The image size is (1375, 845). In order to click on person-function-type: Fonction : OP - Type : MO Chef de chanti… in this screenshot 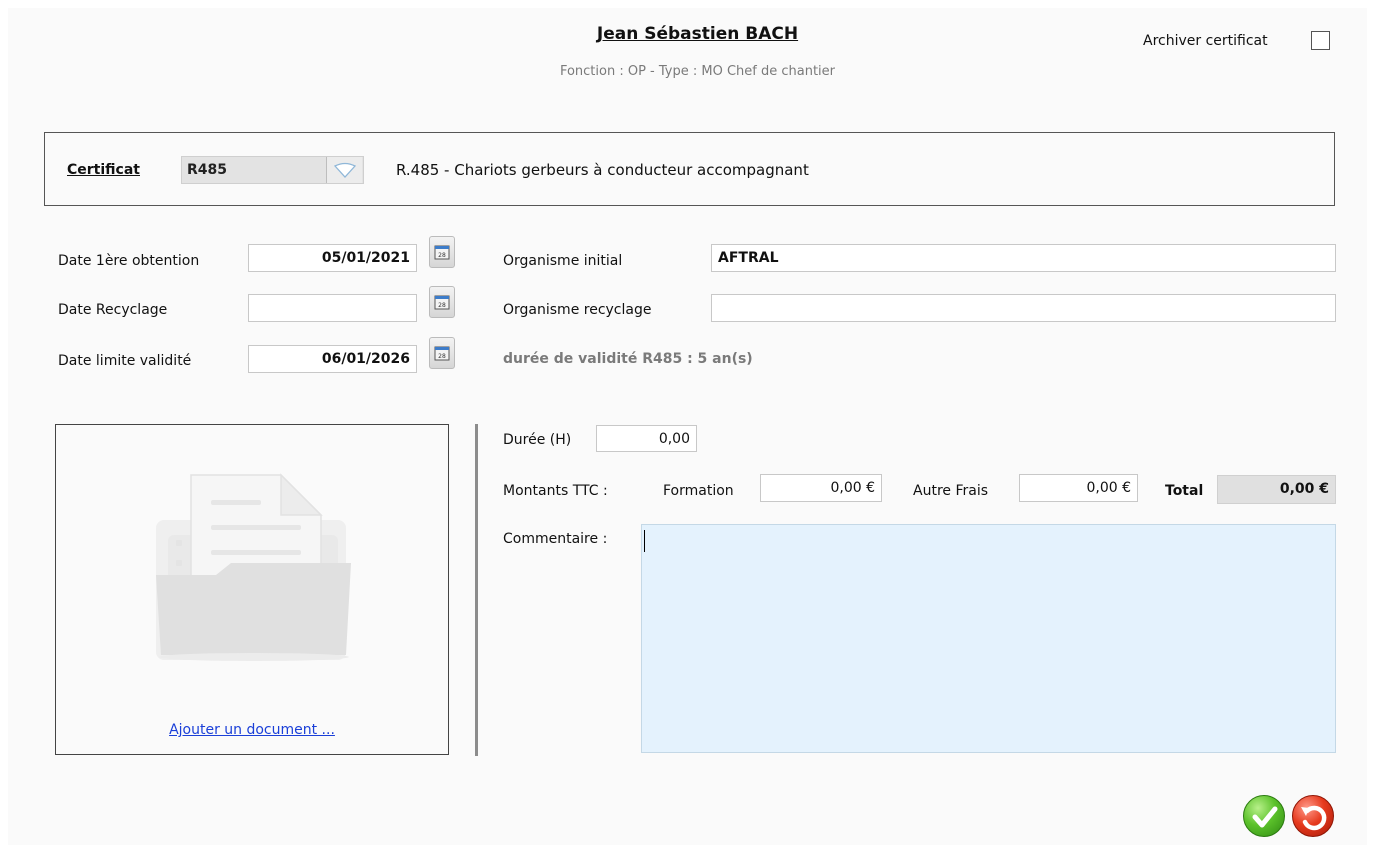, I will do `click(697, 71)`.